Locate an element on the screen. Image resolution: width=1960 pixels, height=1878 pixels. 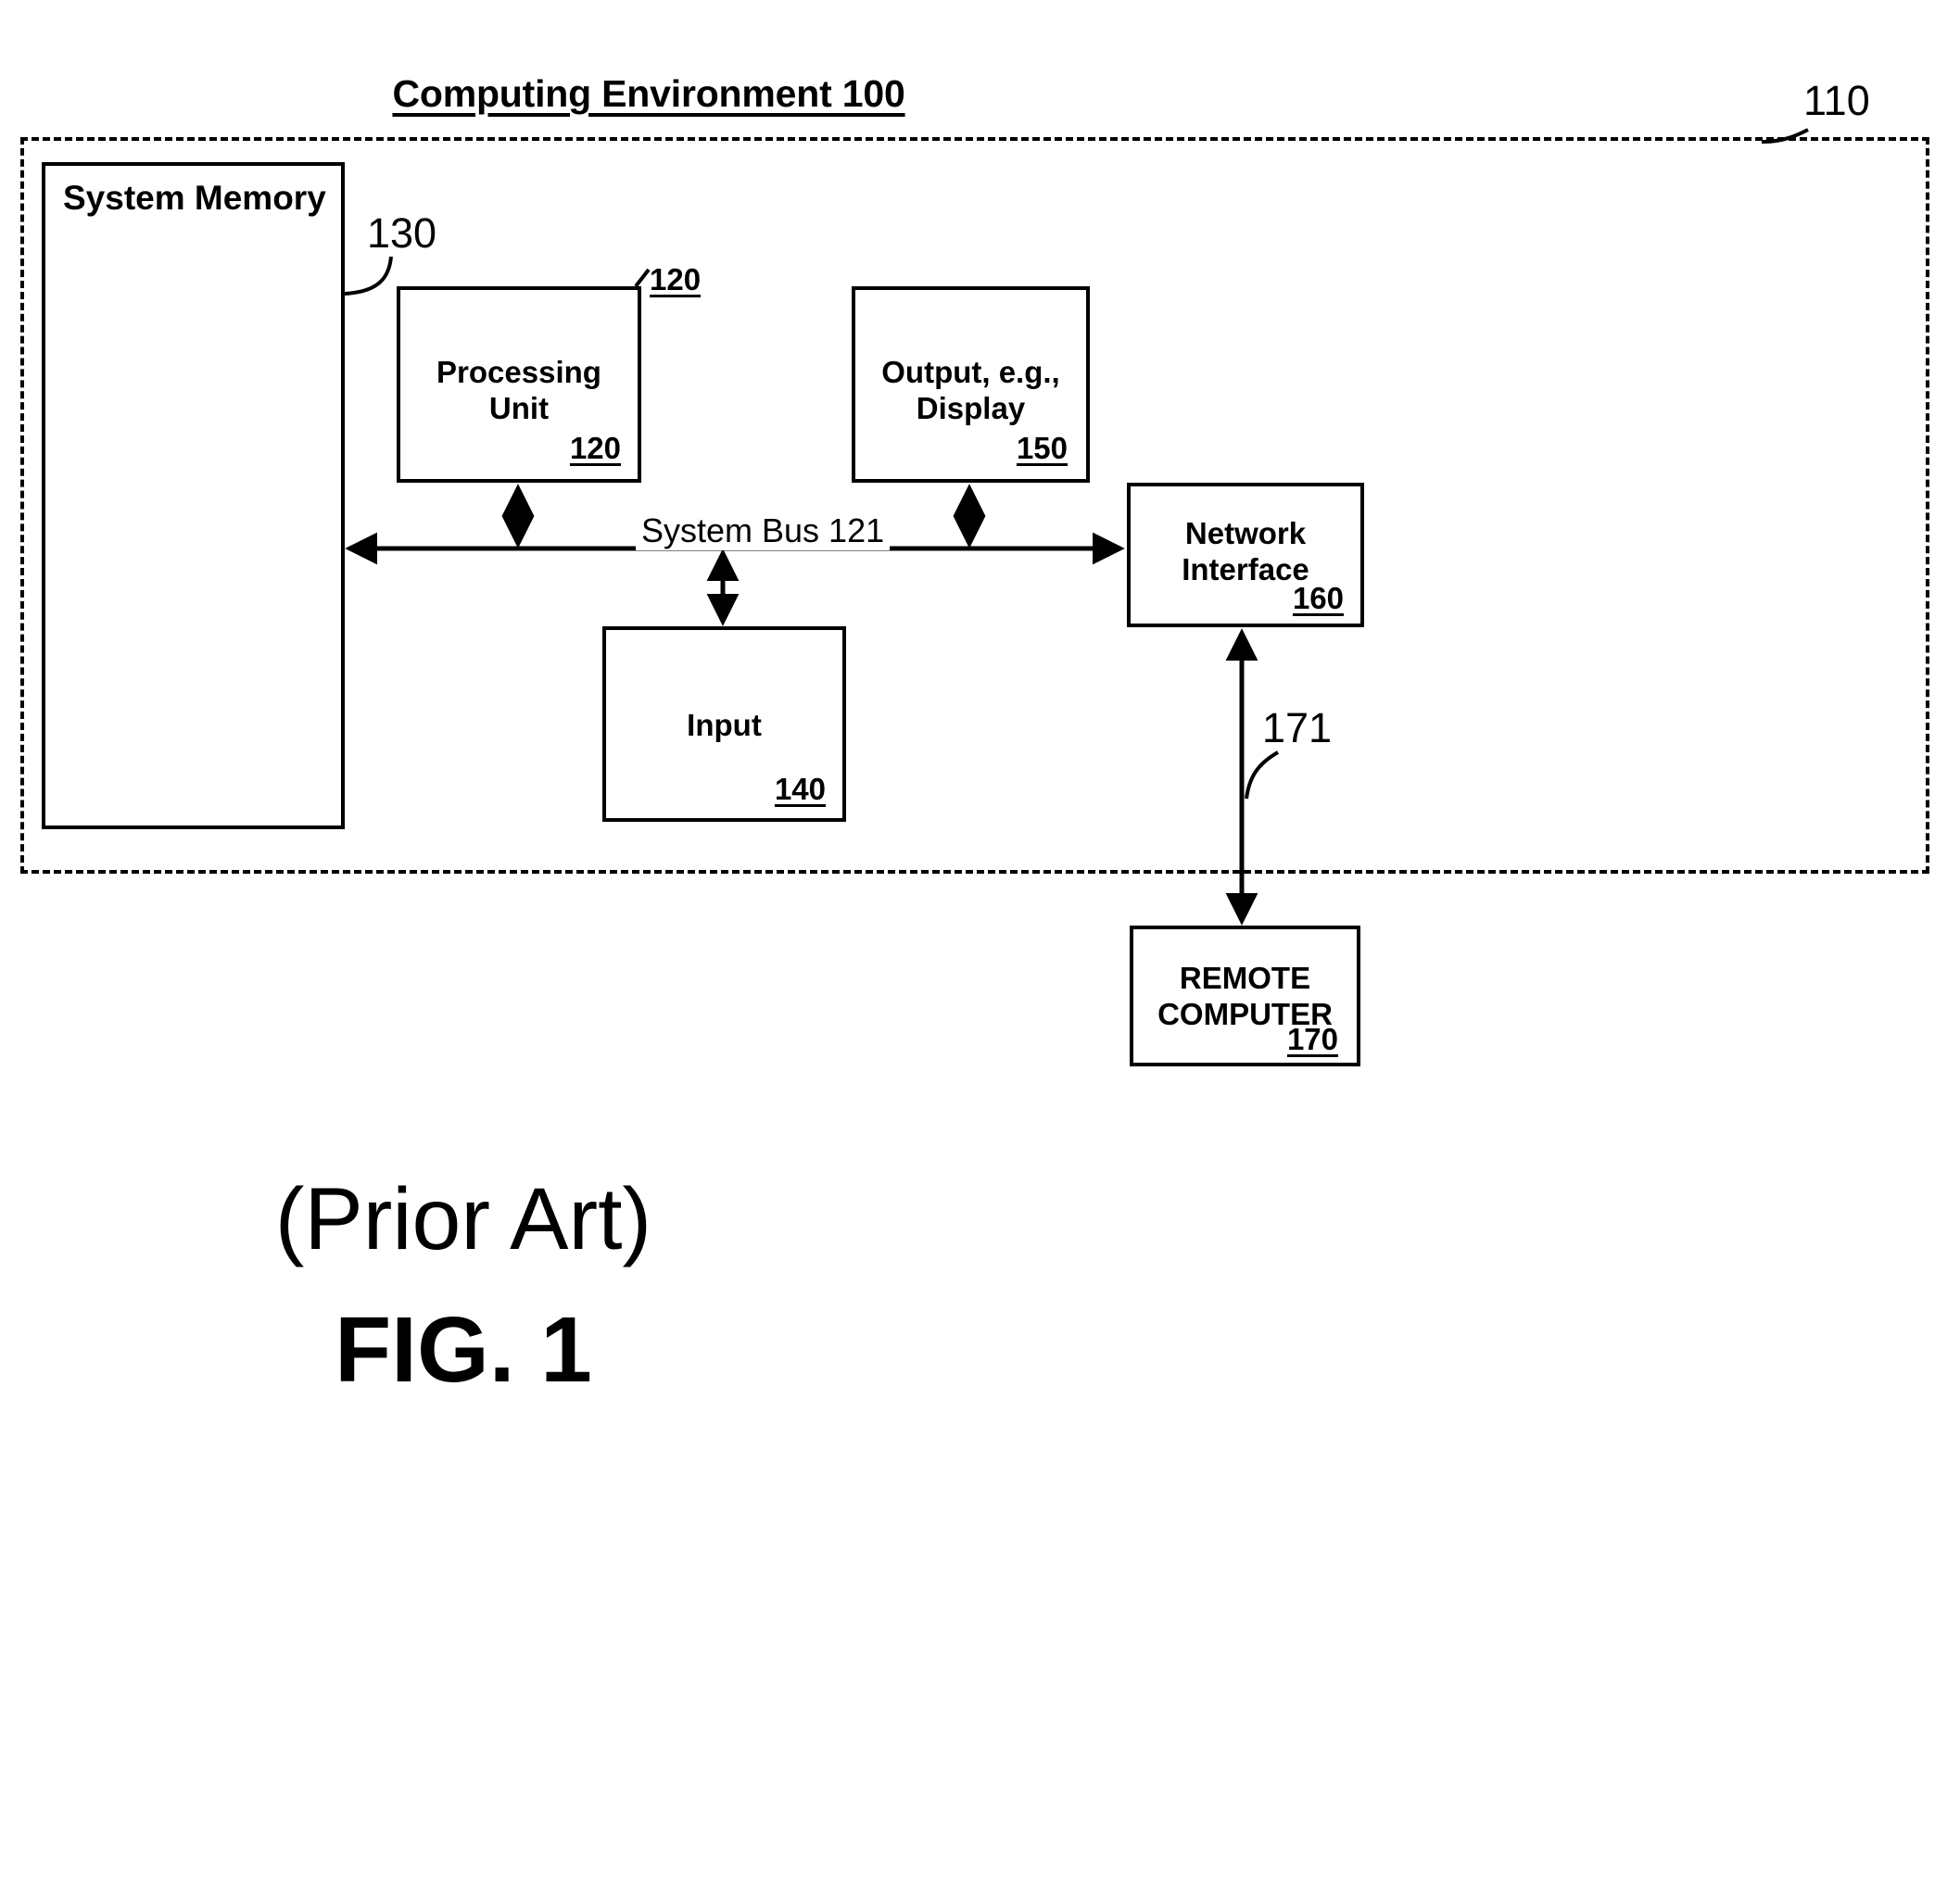
system-memory-block is located at coordinates (193, 495).